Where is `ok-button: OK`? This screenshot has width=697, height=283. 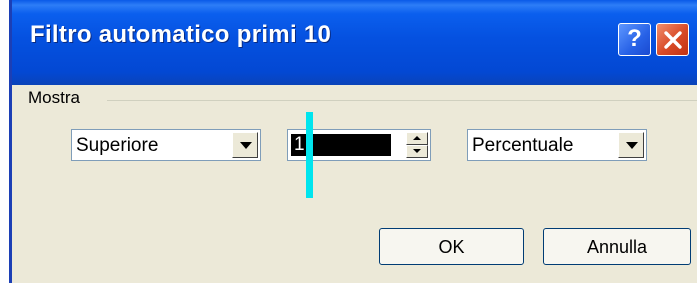
ok-button: OK is located at coordinates (451, 246).